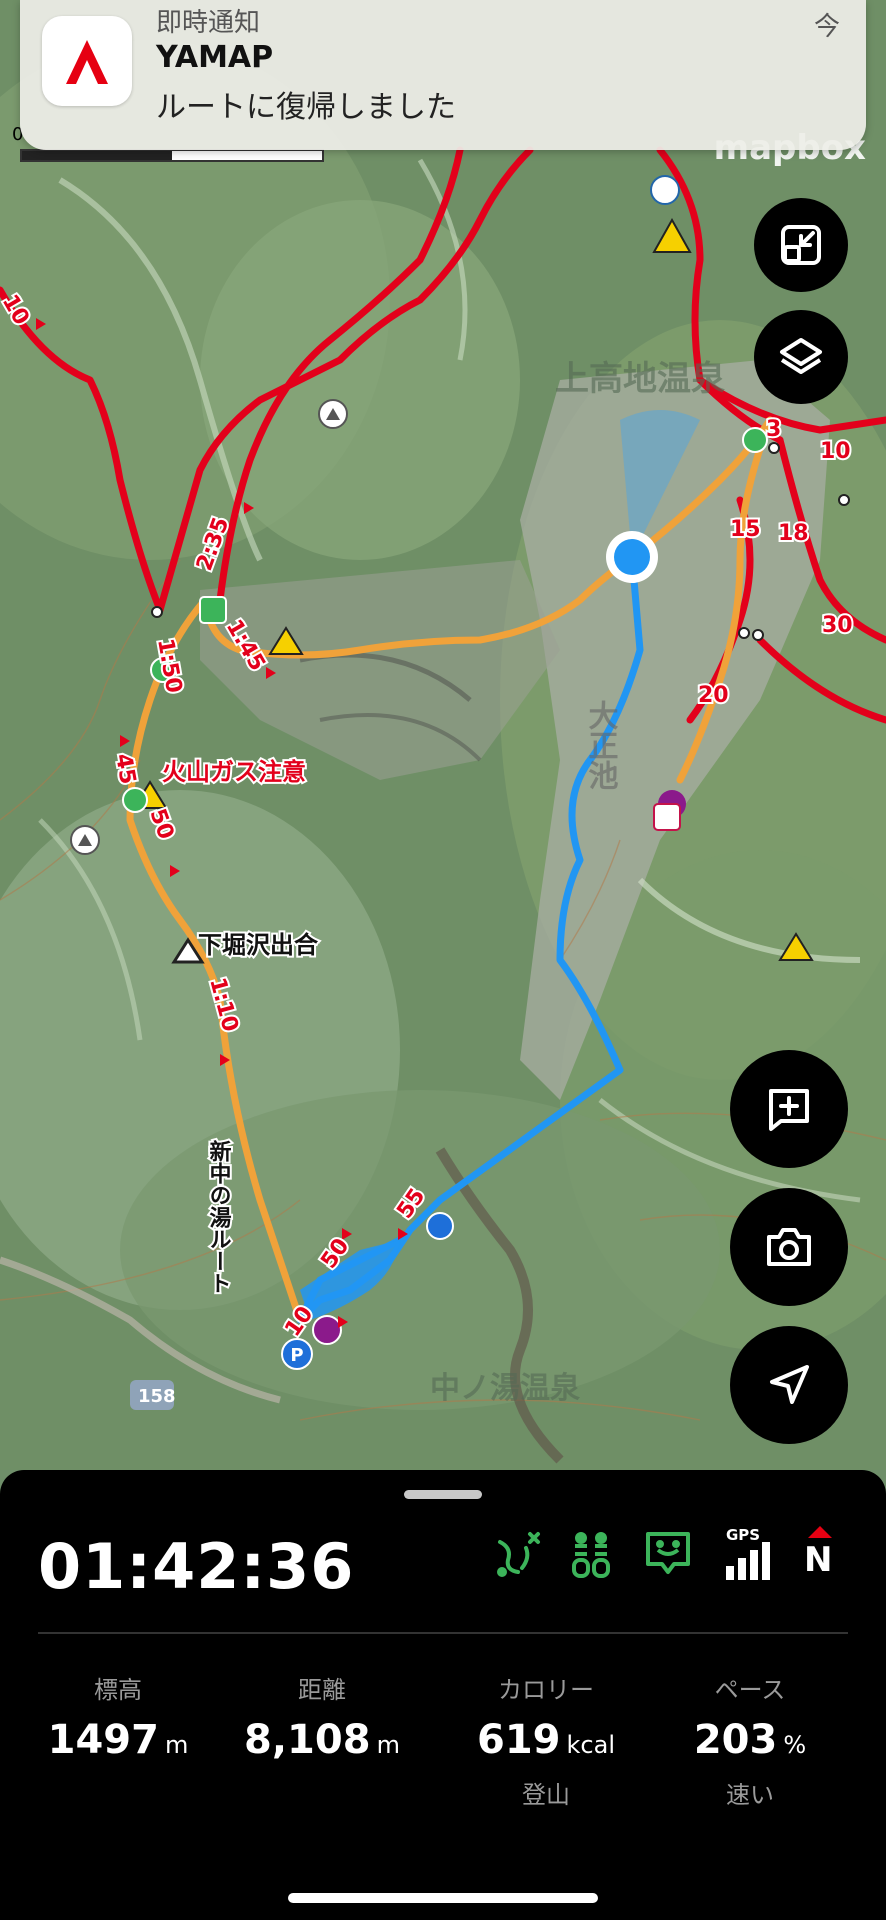  What do you see at coordinates (118, 1716) in the screenshot?
I see `stat-elevation: 標高 1497 m` at bounding box center [118, 1716].